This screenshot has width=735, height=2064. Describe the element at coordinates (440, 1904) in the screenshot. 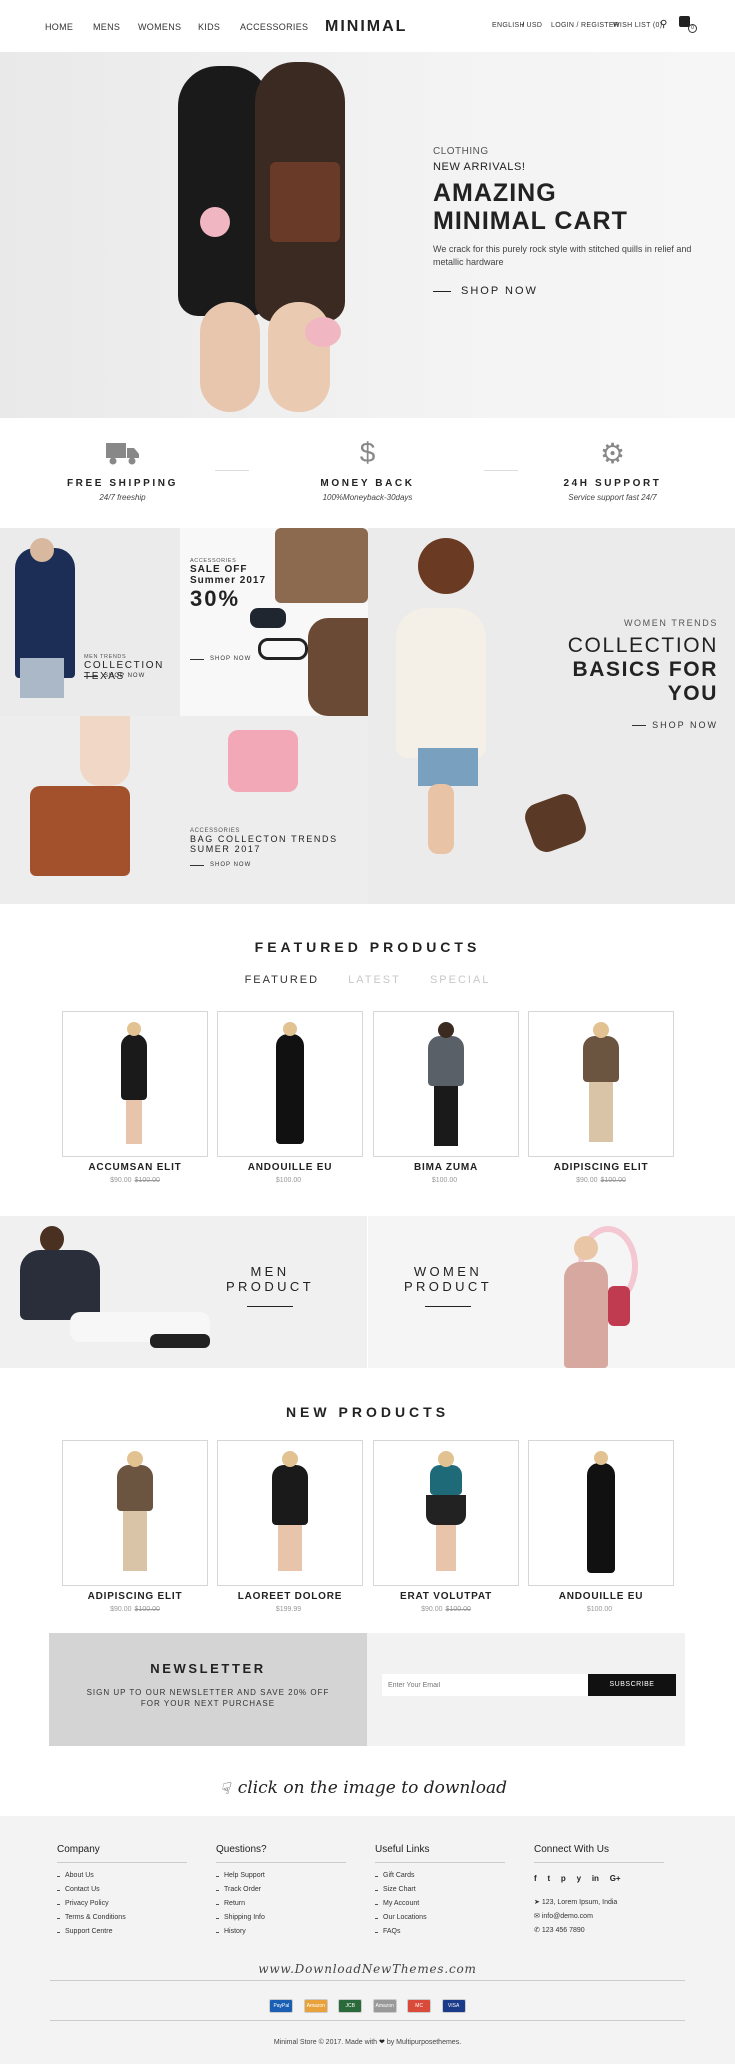

I see `footer-link: My Account` at that location.